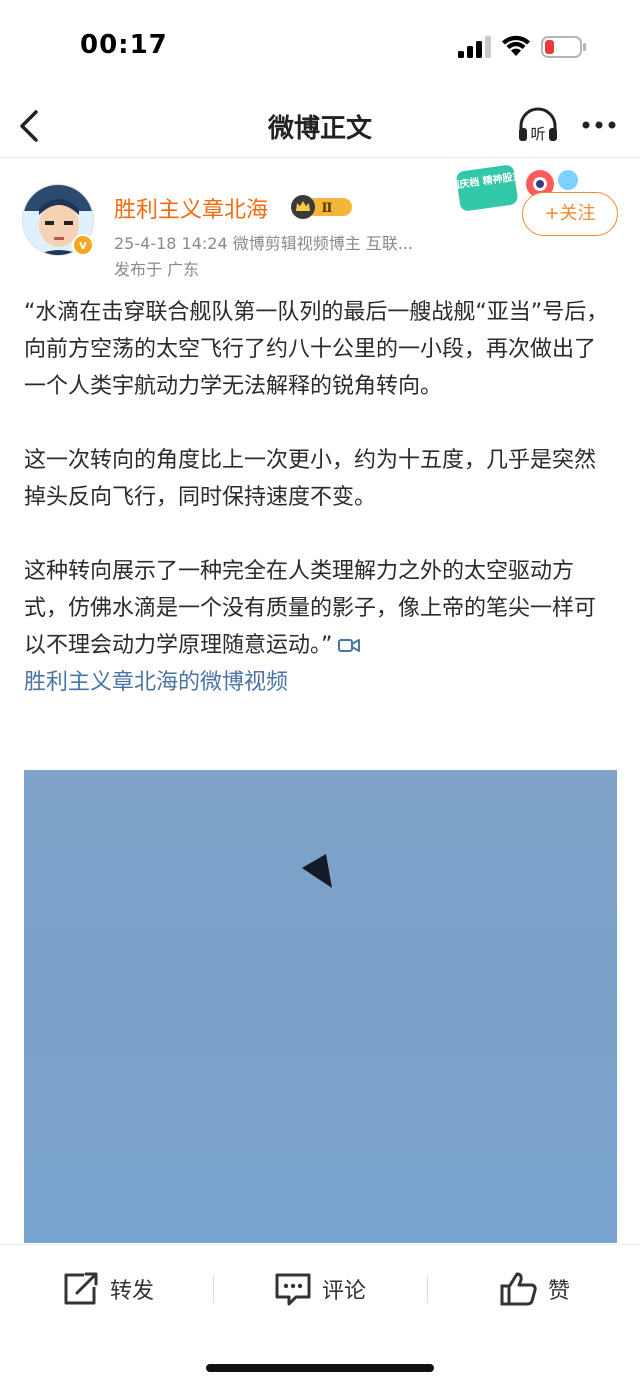 The image size is (640, 1387). What do you see at coordinates (191, 208) in the screenshot?
I see `author-name: 胜利主义章北海` at bounding box center [191, 208].